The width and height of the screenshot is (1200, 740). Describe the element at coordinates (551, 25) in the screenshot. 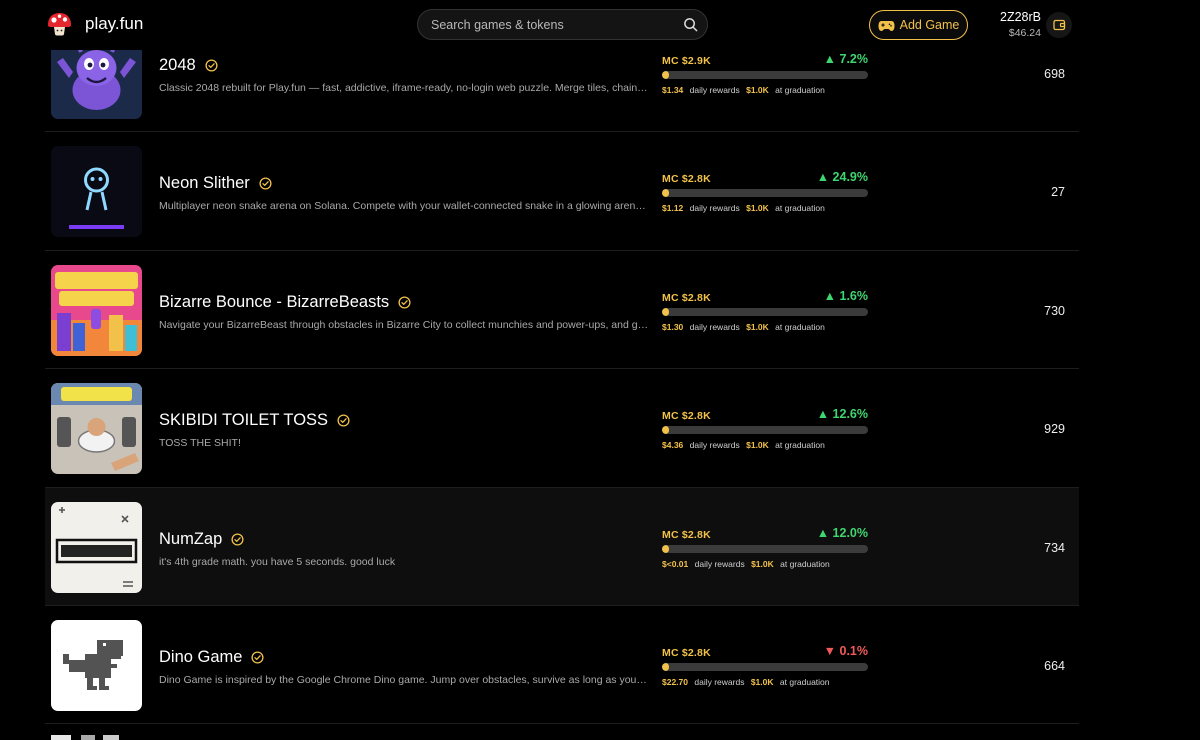

I see `search-input` at that location.